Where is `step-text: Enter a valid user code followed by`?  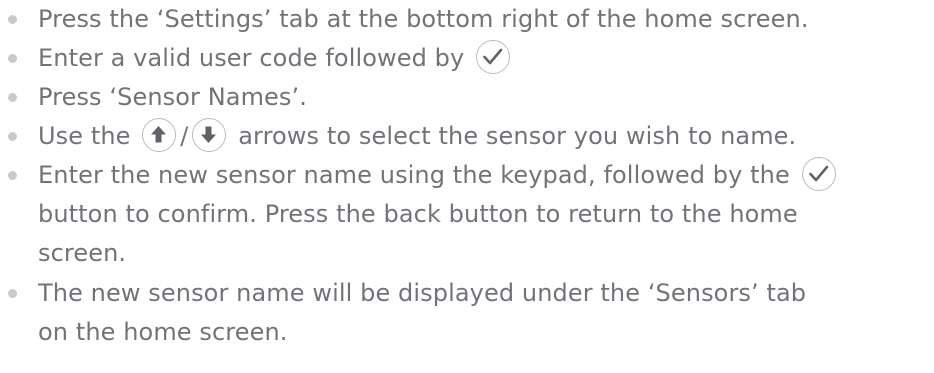 step-text: Enter a valid user code followed by is located at coordinates (251, 58).